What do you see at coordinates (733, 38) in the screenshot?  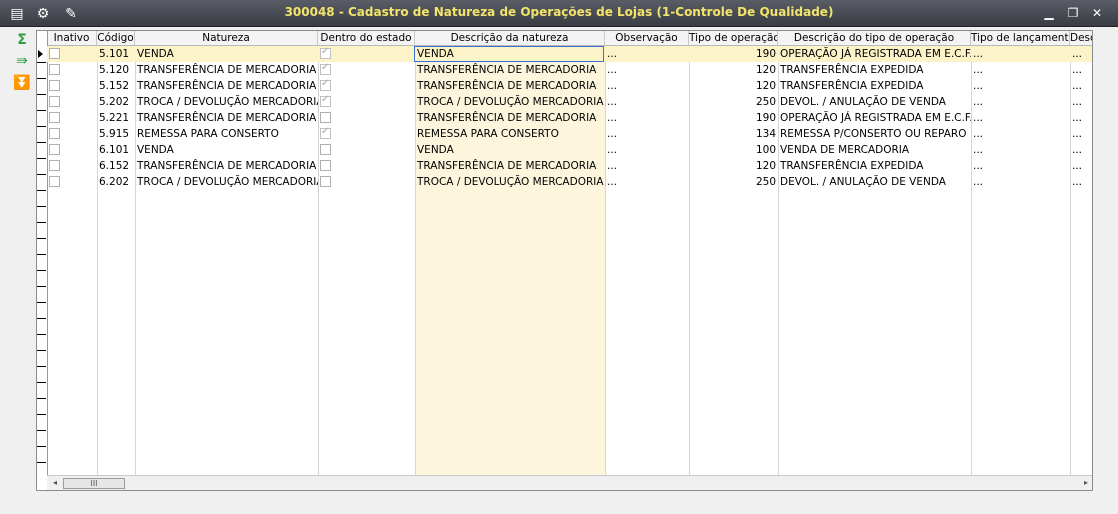 I see `col-tipo-operacao: Tipo de operação` at bounding box center [733, 38].